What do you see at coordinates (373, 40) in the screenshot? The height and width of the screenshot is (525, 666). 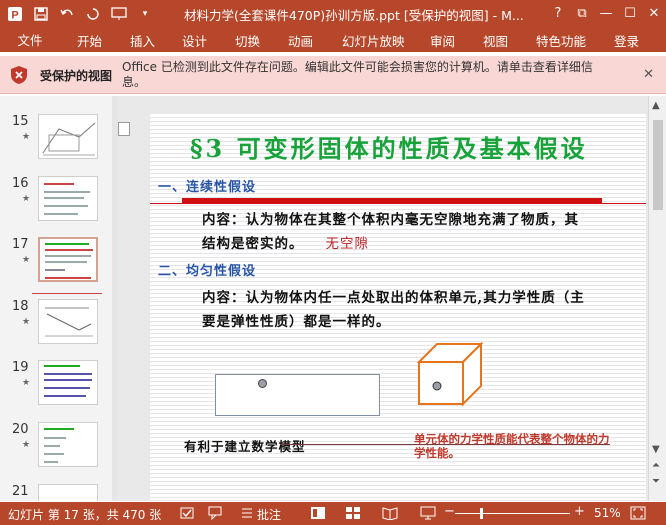 I see `tab-slideshow: 幻灯片放映` at bounding box center [373, 40].